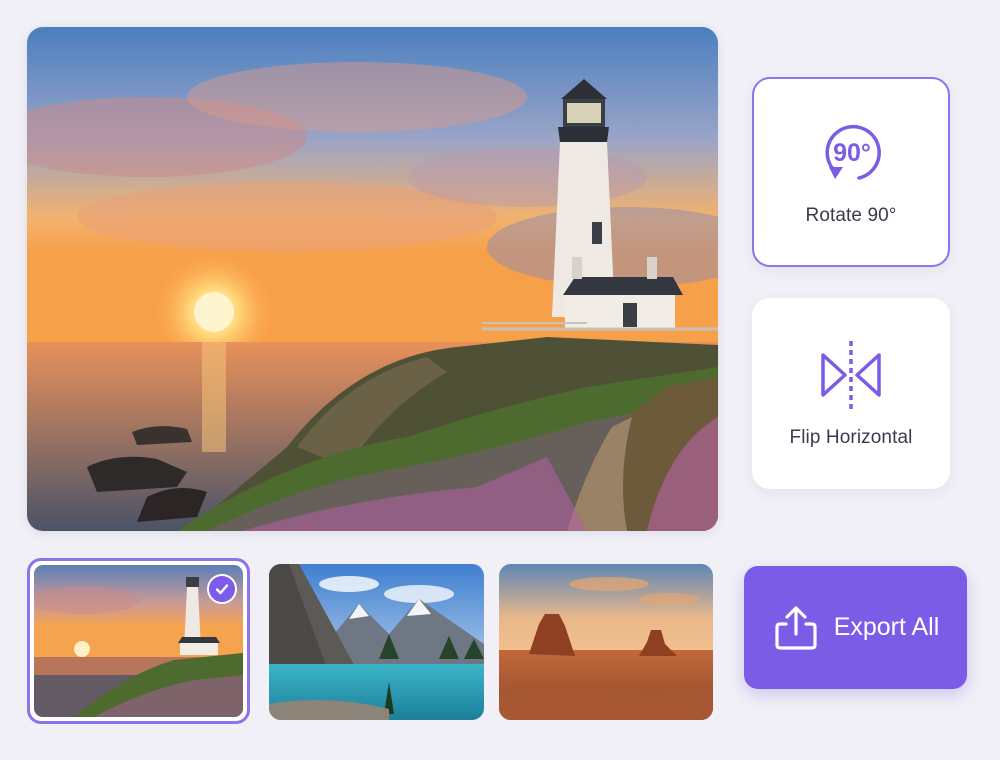  What do you see at coordinates (886, 627) in the screenshot?
I see `export-all-label: Export All` at bounding box center [886, 627].